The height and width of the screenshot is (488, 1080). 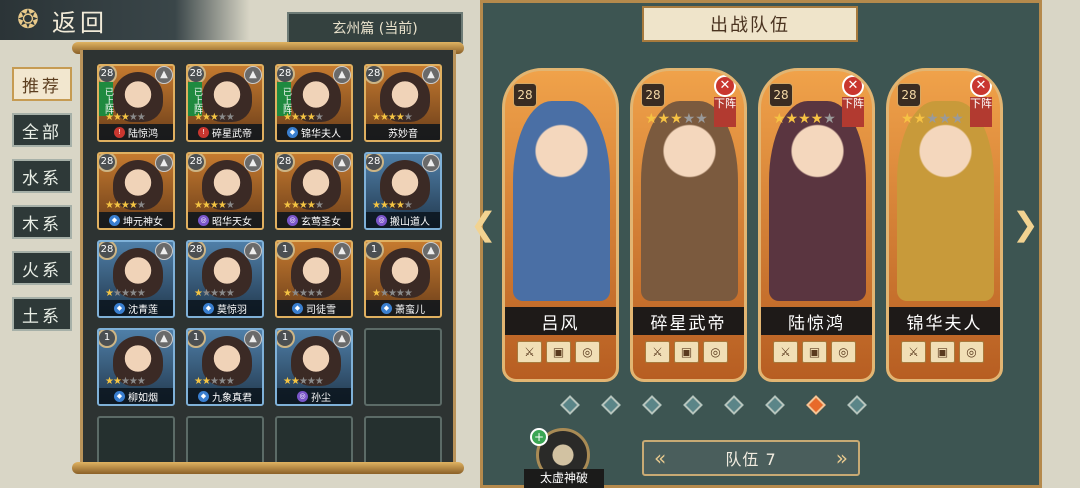 What do you see at coordinates (125, 20) in the screenshot?
I see `back-button: ❂ 返回` at bounding box center [125, 20].